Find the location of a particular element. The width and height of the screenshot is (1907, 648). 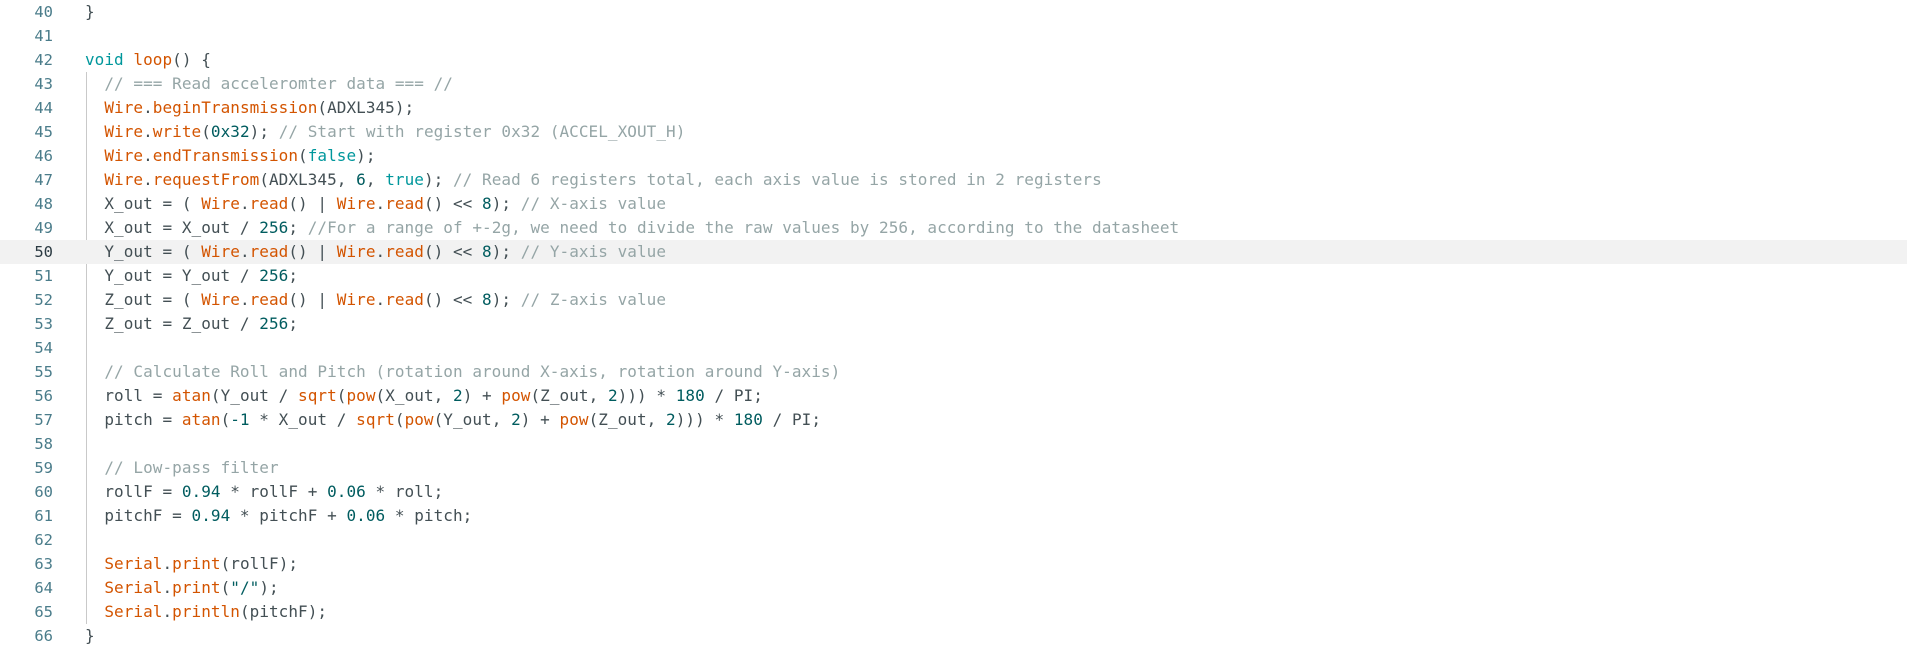

code-line: 40} is located at coordinates (953, 12).